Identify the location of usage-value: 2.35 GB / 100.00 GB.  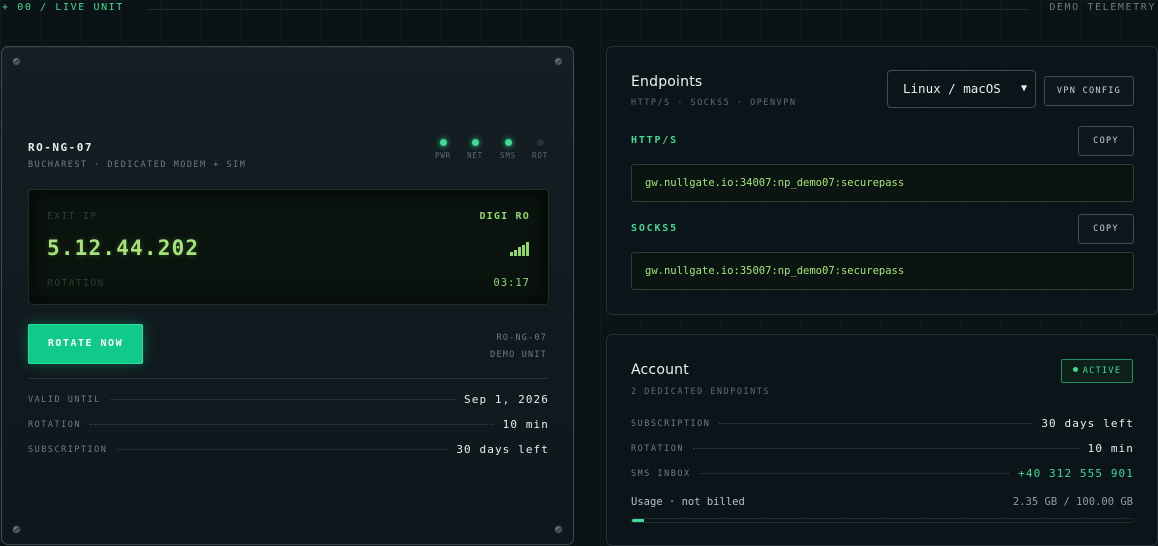
(1072, 502).